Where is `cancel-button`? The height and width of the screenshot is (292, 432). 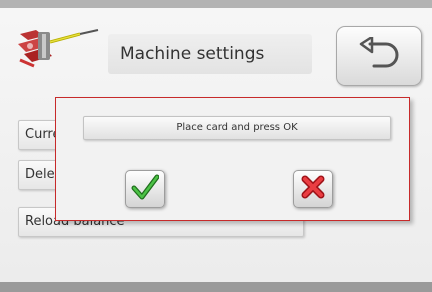
cancel-button is located at coordinates (313, 189).